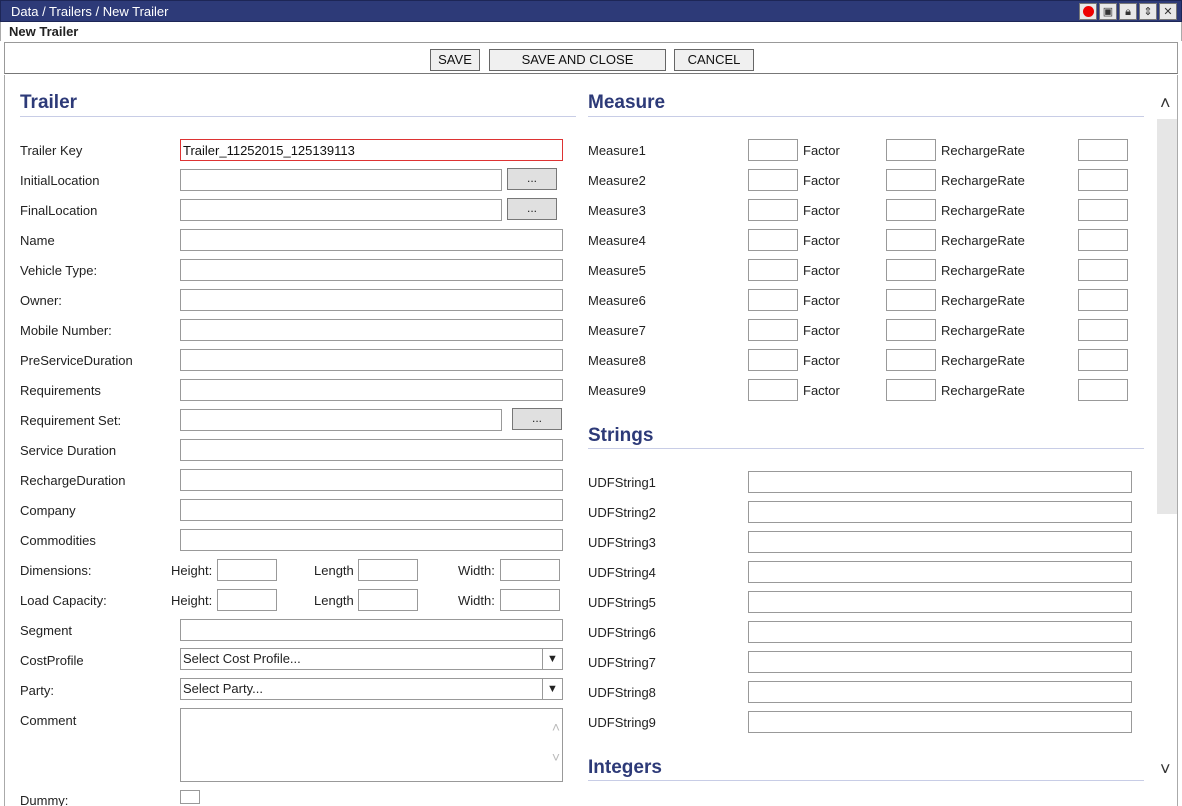 The image size is (1182, 806). Describe the element at coordinates (371, 390) in the screenshot. I see `requirements-input` at that location.